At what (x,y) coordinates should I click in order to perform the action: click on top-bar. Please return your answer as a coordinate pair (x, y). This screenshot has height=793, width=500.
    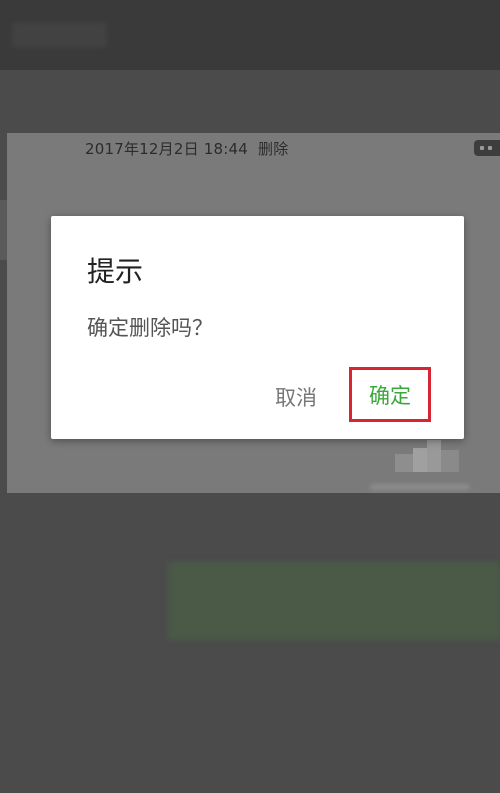
    Looking at the image, I should click on (250, 35).